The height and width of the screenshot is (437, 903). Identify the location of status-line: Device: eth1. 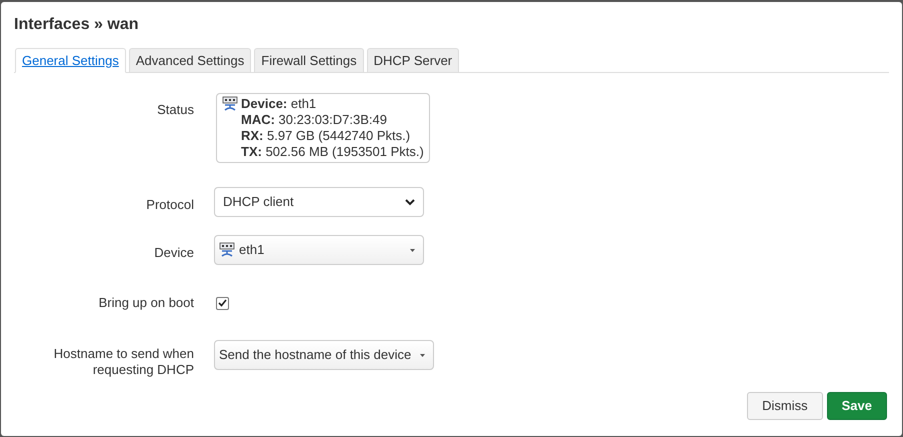
(279, 104).